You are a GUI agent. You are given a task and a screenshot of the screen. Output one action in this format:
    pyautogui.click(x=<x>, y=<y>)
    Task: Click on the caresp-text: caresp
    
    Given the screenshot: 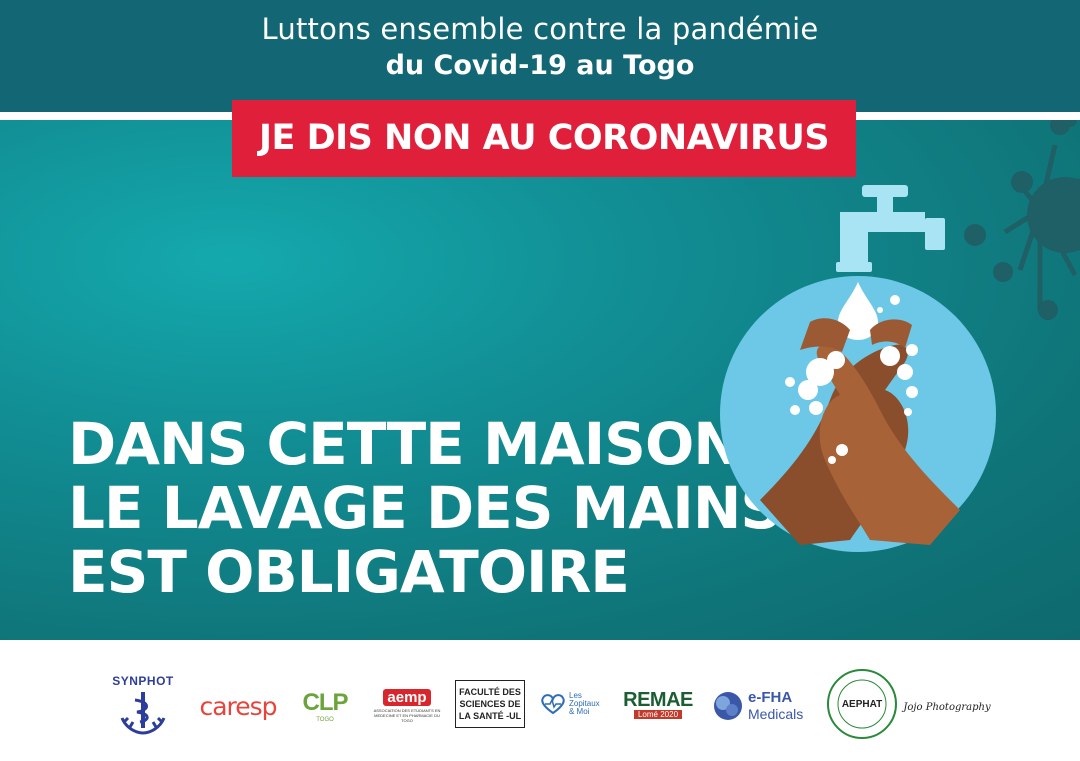 What is the action you would take?
    pyautogui.click(x=238, y=706)
    